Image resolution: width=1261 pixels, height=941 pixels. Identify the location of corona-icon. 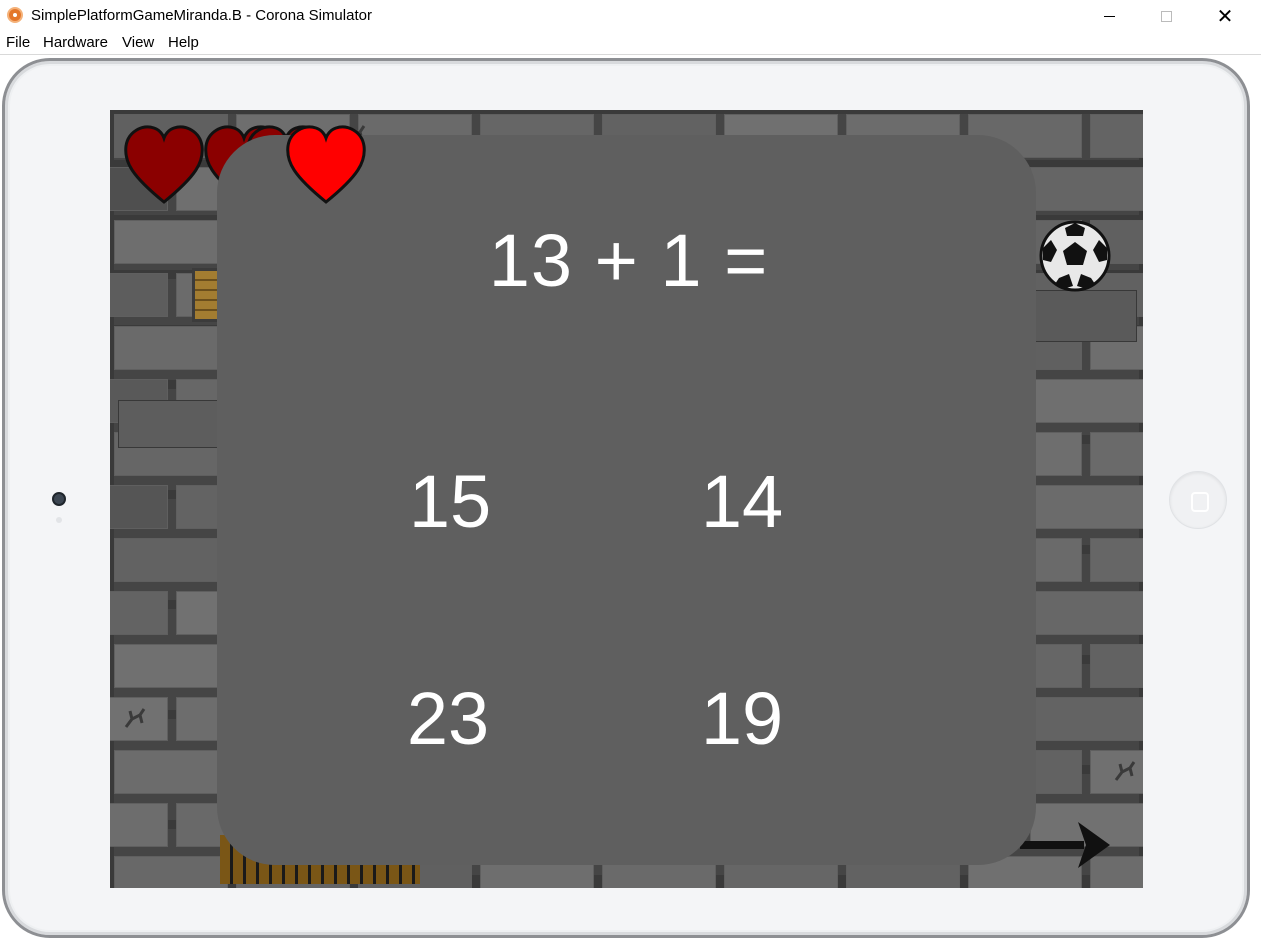
(15, 15).